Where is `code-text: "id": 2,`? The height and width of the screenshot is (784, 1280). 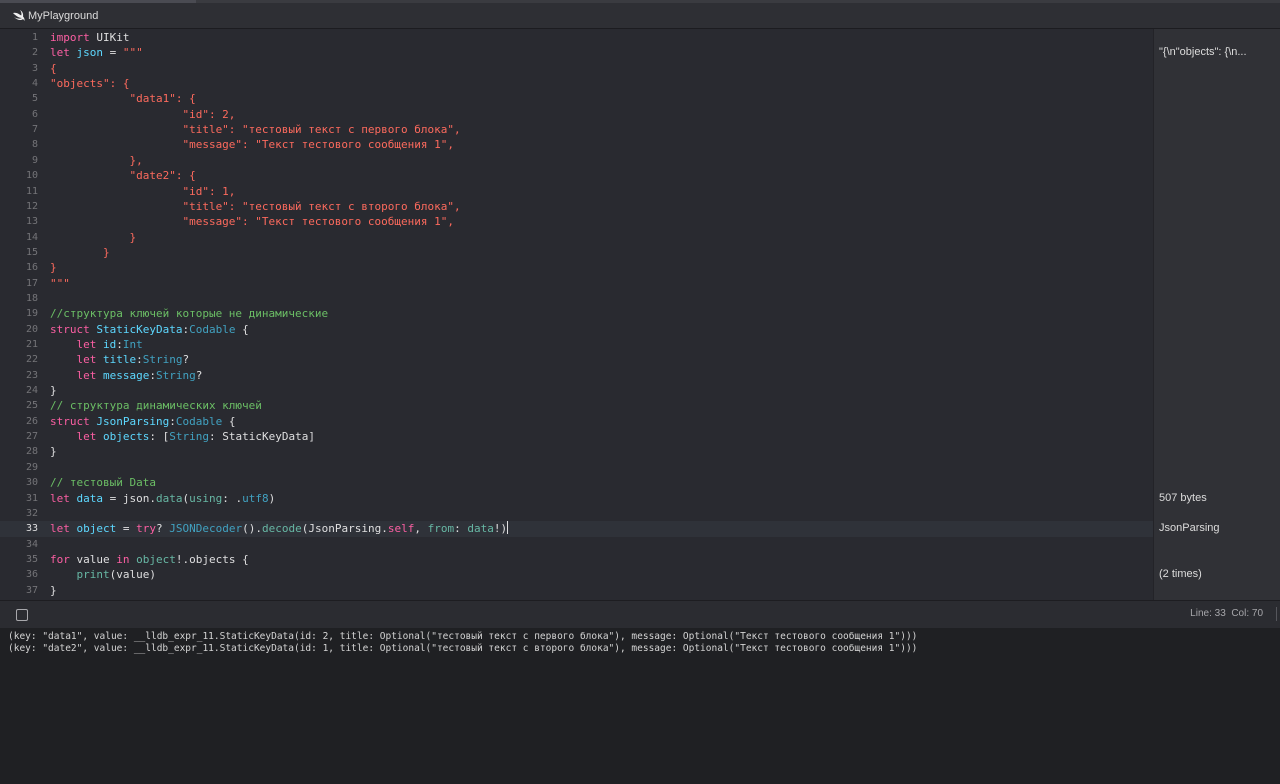 code-text: "id": 2, is located at coordinates (142, 114).